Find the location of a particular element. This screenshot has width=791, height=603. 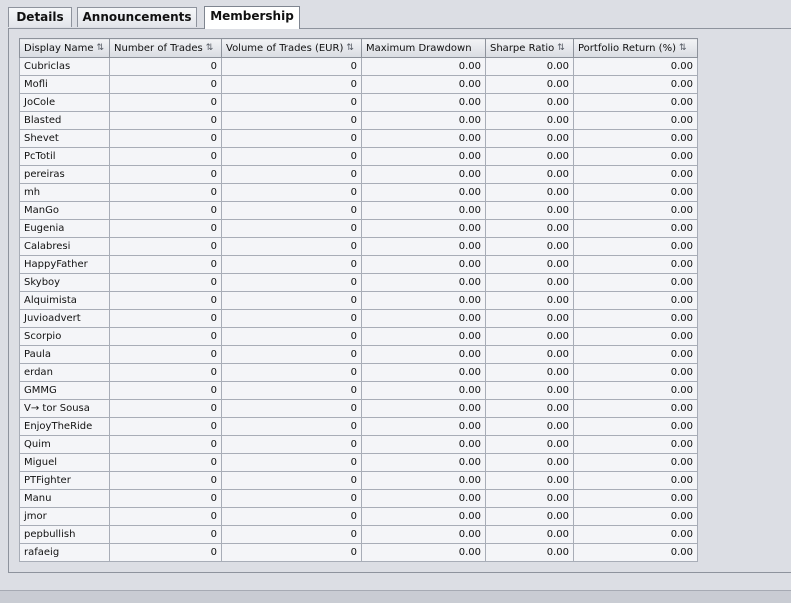

bottom-bar is located at coordinates (395, 596).